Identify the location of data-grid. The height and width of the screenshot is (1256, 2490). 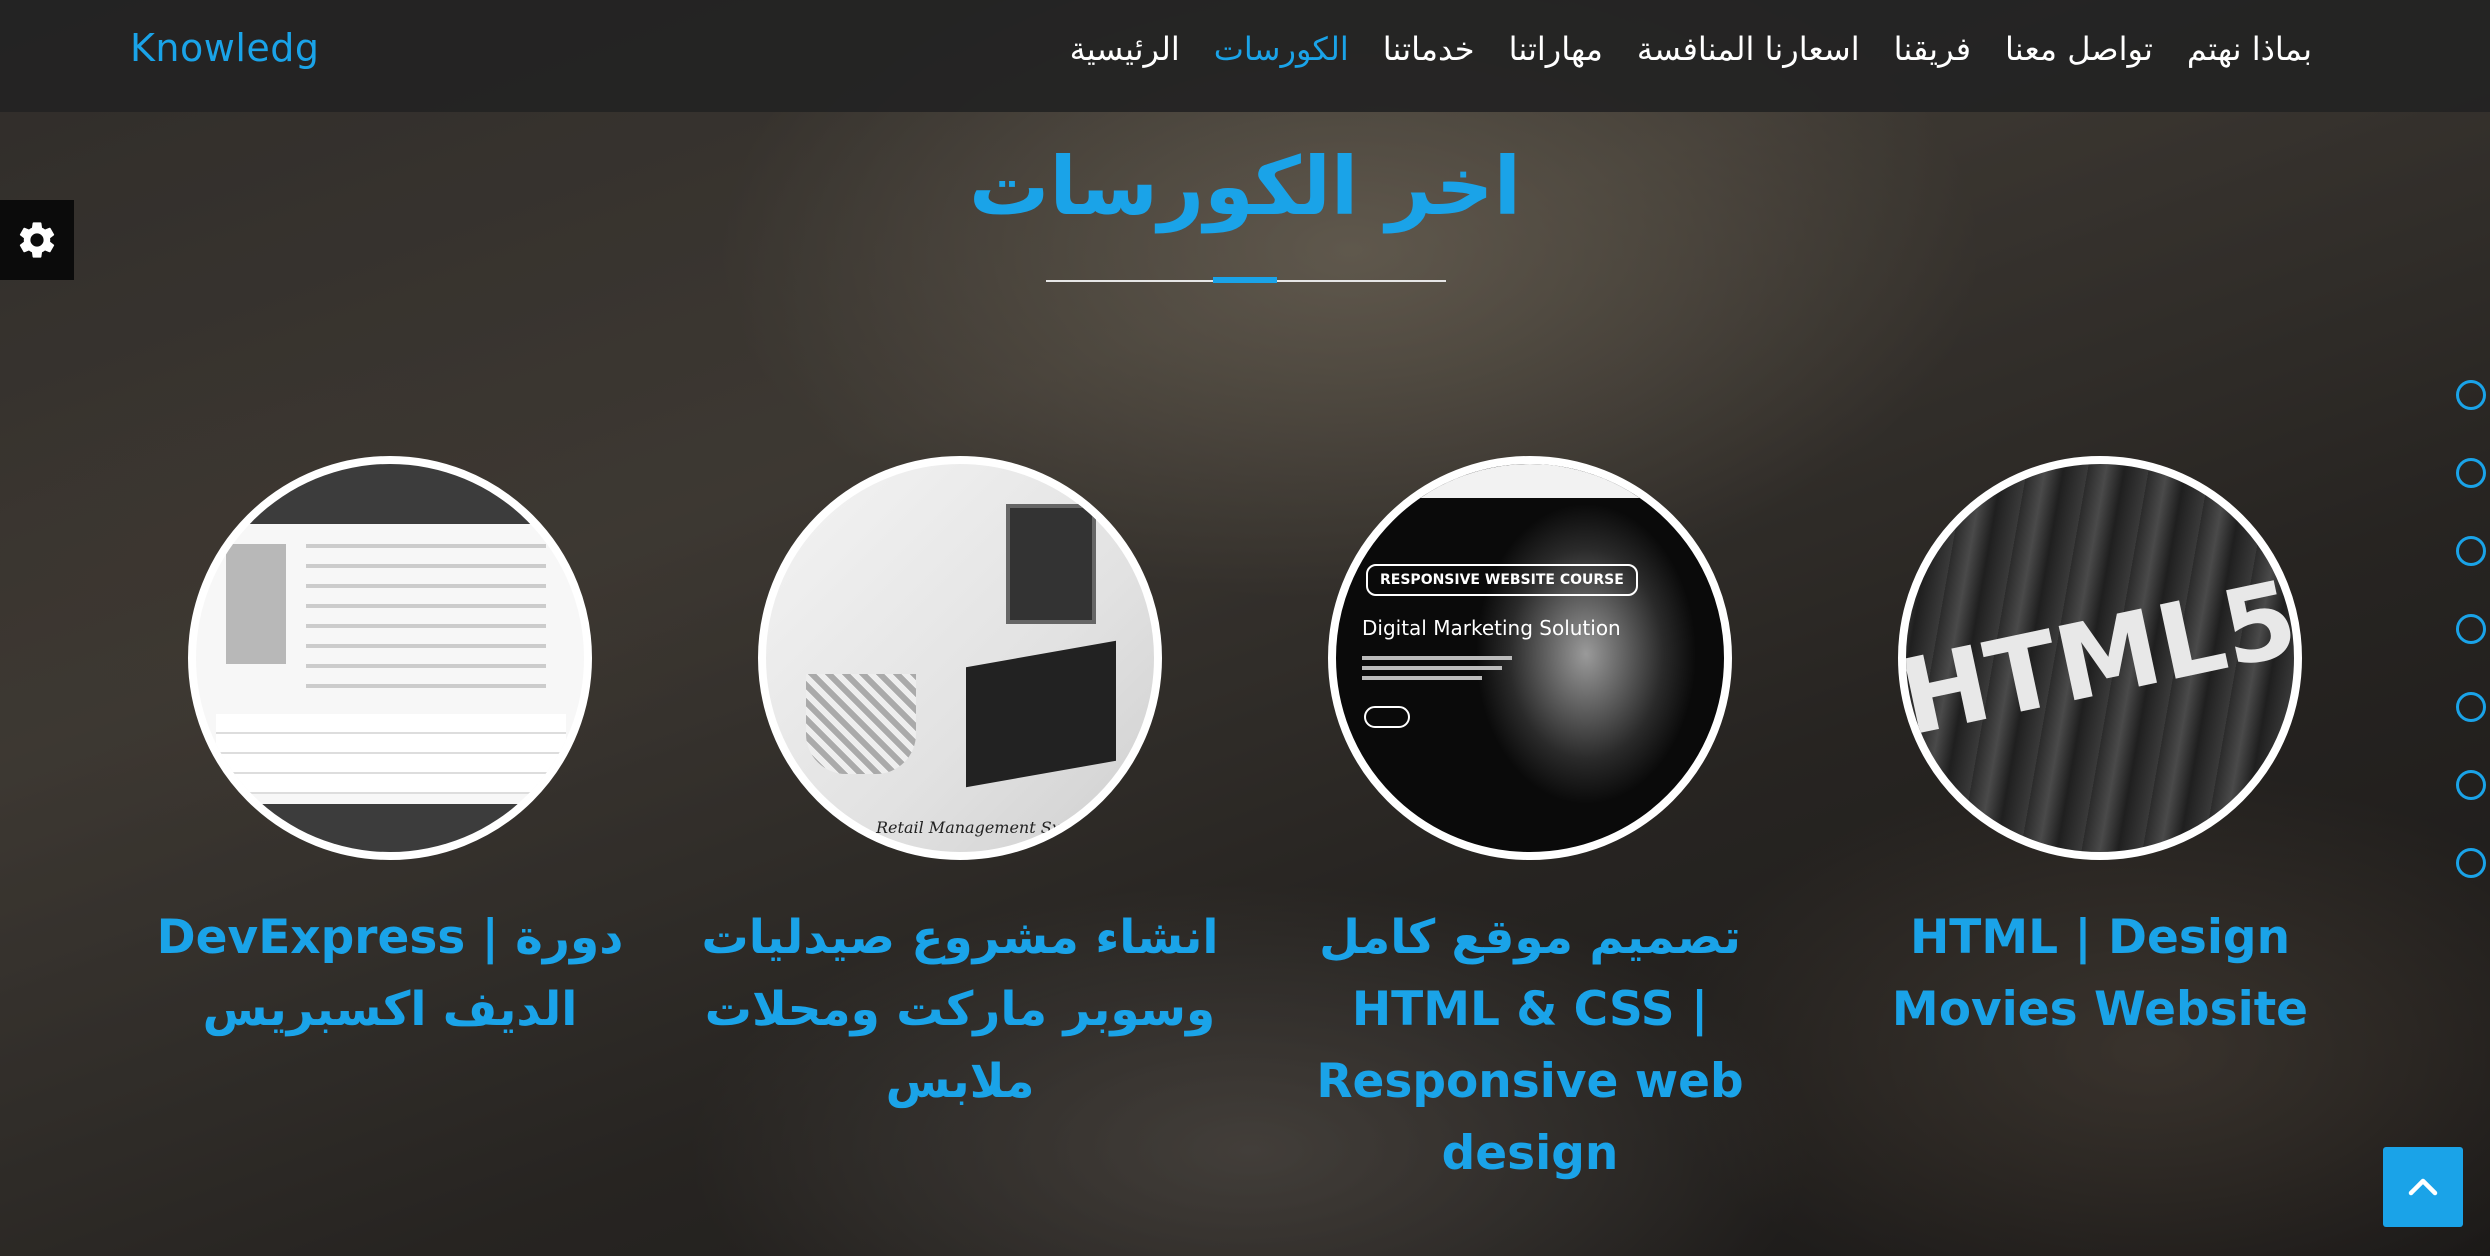
(391, 754).